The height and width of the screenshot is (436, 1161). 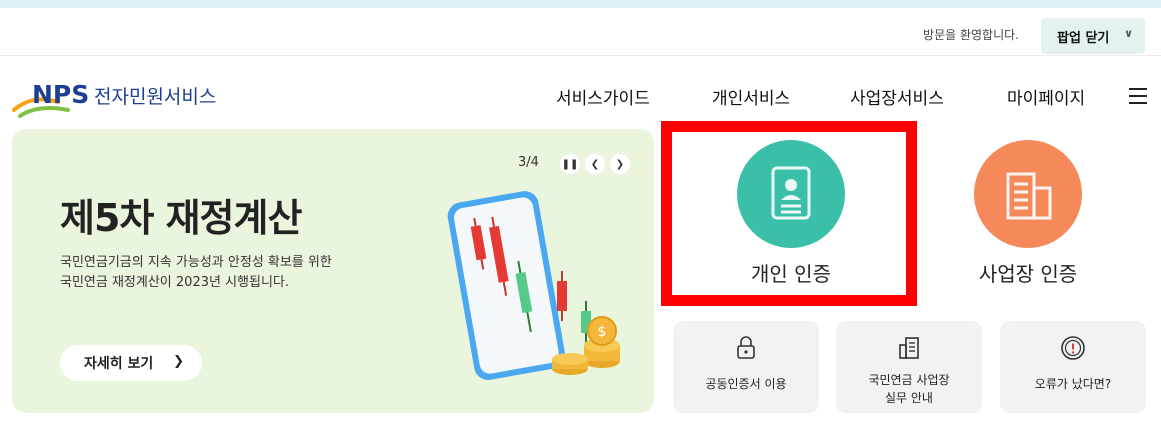 I want to click on lock-icon, so click(x=746, y=347).